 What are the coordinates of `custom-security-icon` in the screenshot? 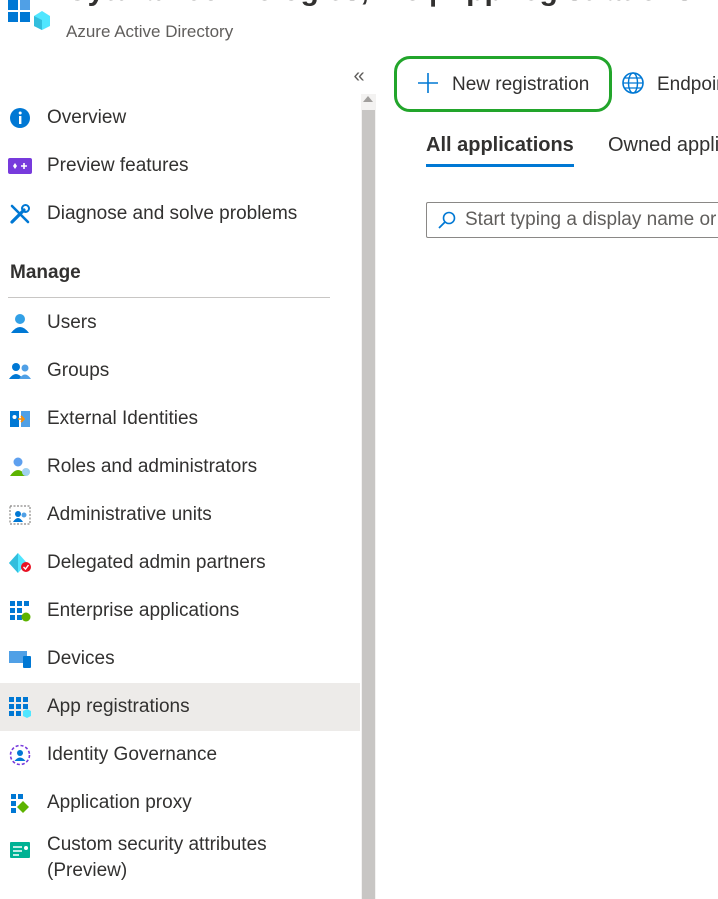 It's located at (20, 851).